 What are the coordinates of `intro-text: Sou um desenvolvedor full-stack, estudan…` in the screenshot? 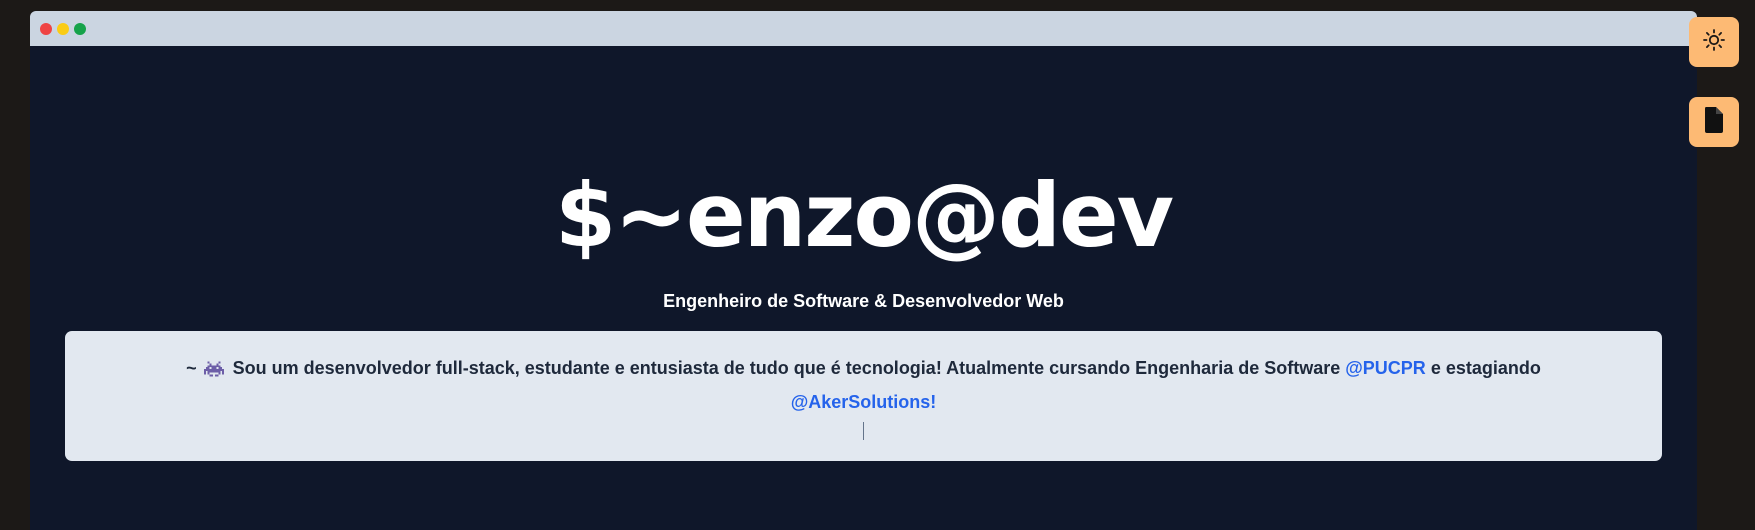 It's located at (786, 368).